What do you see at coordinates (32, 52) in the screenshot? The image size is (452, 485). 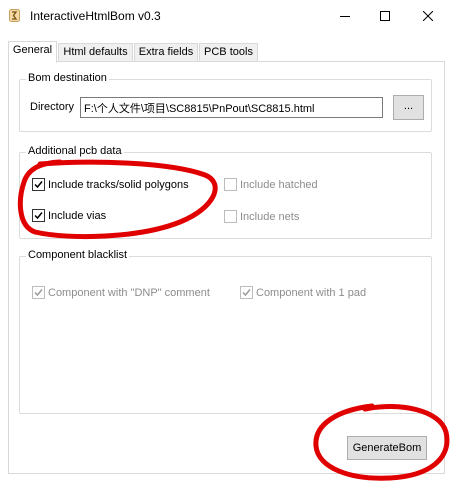 I see `tab-general: General` at bounding box center [32, 52].